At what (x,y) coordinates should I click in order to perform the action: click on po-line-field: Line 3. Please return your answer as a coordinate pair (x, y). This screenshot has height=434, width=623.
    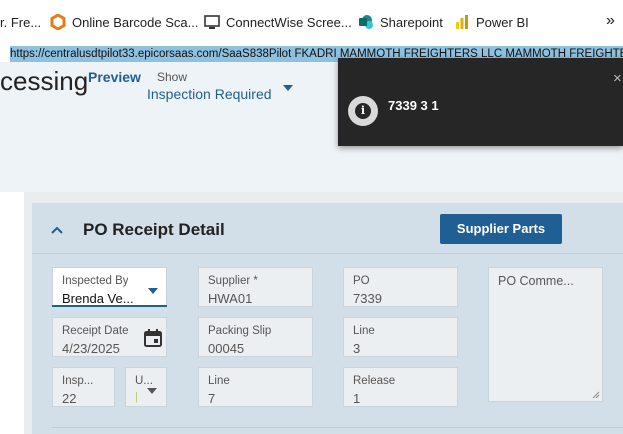
    Looking at the image, I should click on (400, 337).